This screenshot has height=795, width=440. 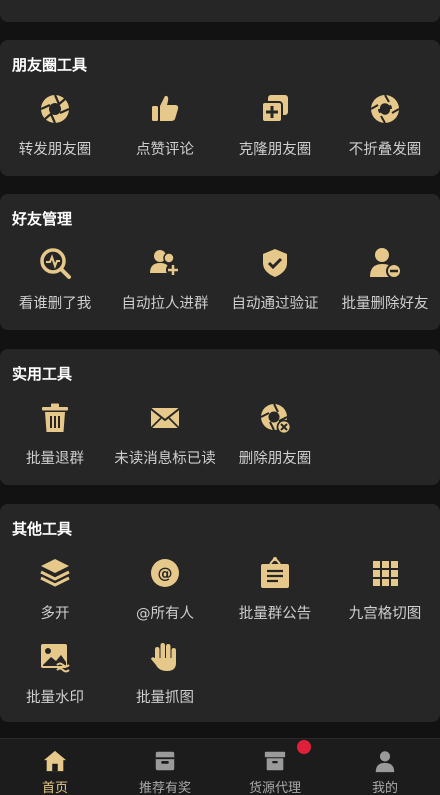 I want to click on tab-label: 我的, so click(x=384, y=788).